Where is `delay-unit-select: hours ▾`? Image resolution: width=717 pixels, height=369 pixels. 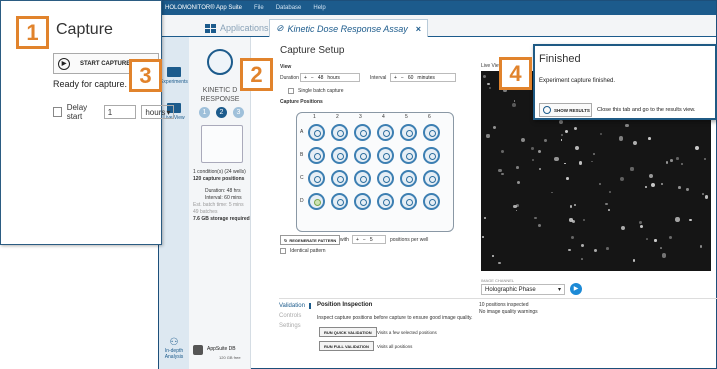
delay-unit-select: hours ▾ is located at coordinates (158, 112).